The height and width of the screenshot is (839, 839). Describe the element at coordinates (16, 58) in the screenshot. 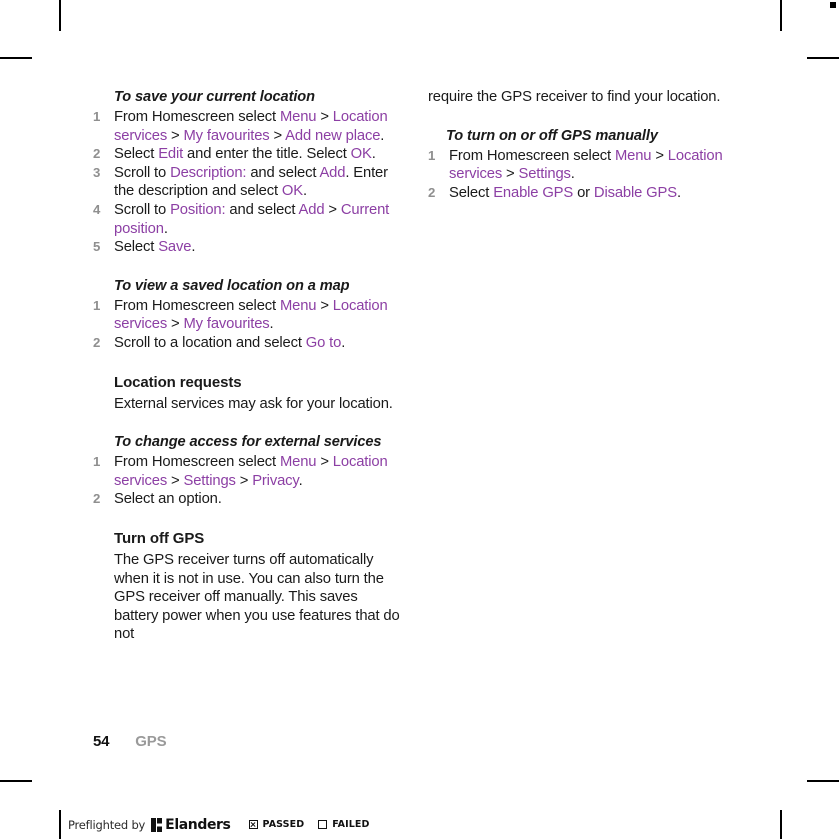

I see `crop-mark-top-left-horizontal` at that location.